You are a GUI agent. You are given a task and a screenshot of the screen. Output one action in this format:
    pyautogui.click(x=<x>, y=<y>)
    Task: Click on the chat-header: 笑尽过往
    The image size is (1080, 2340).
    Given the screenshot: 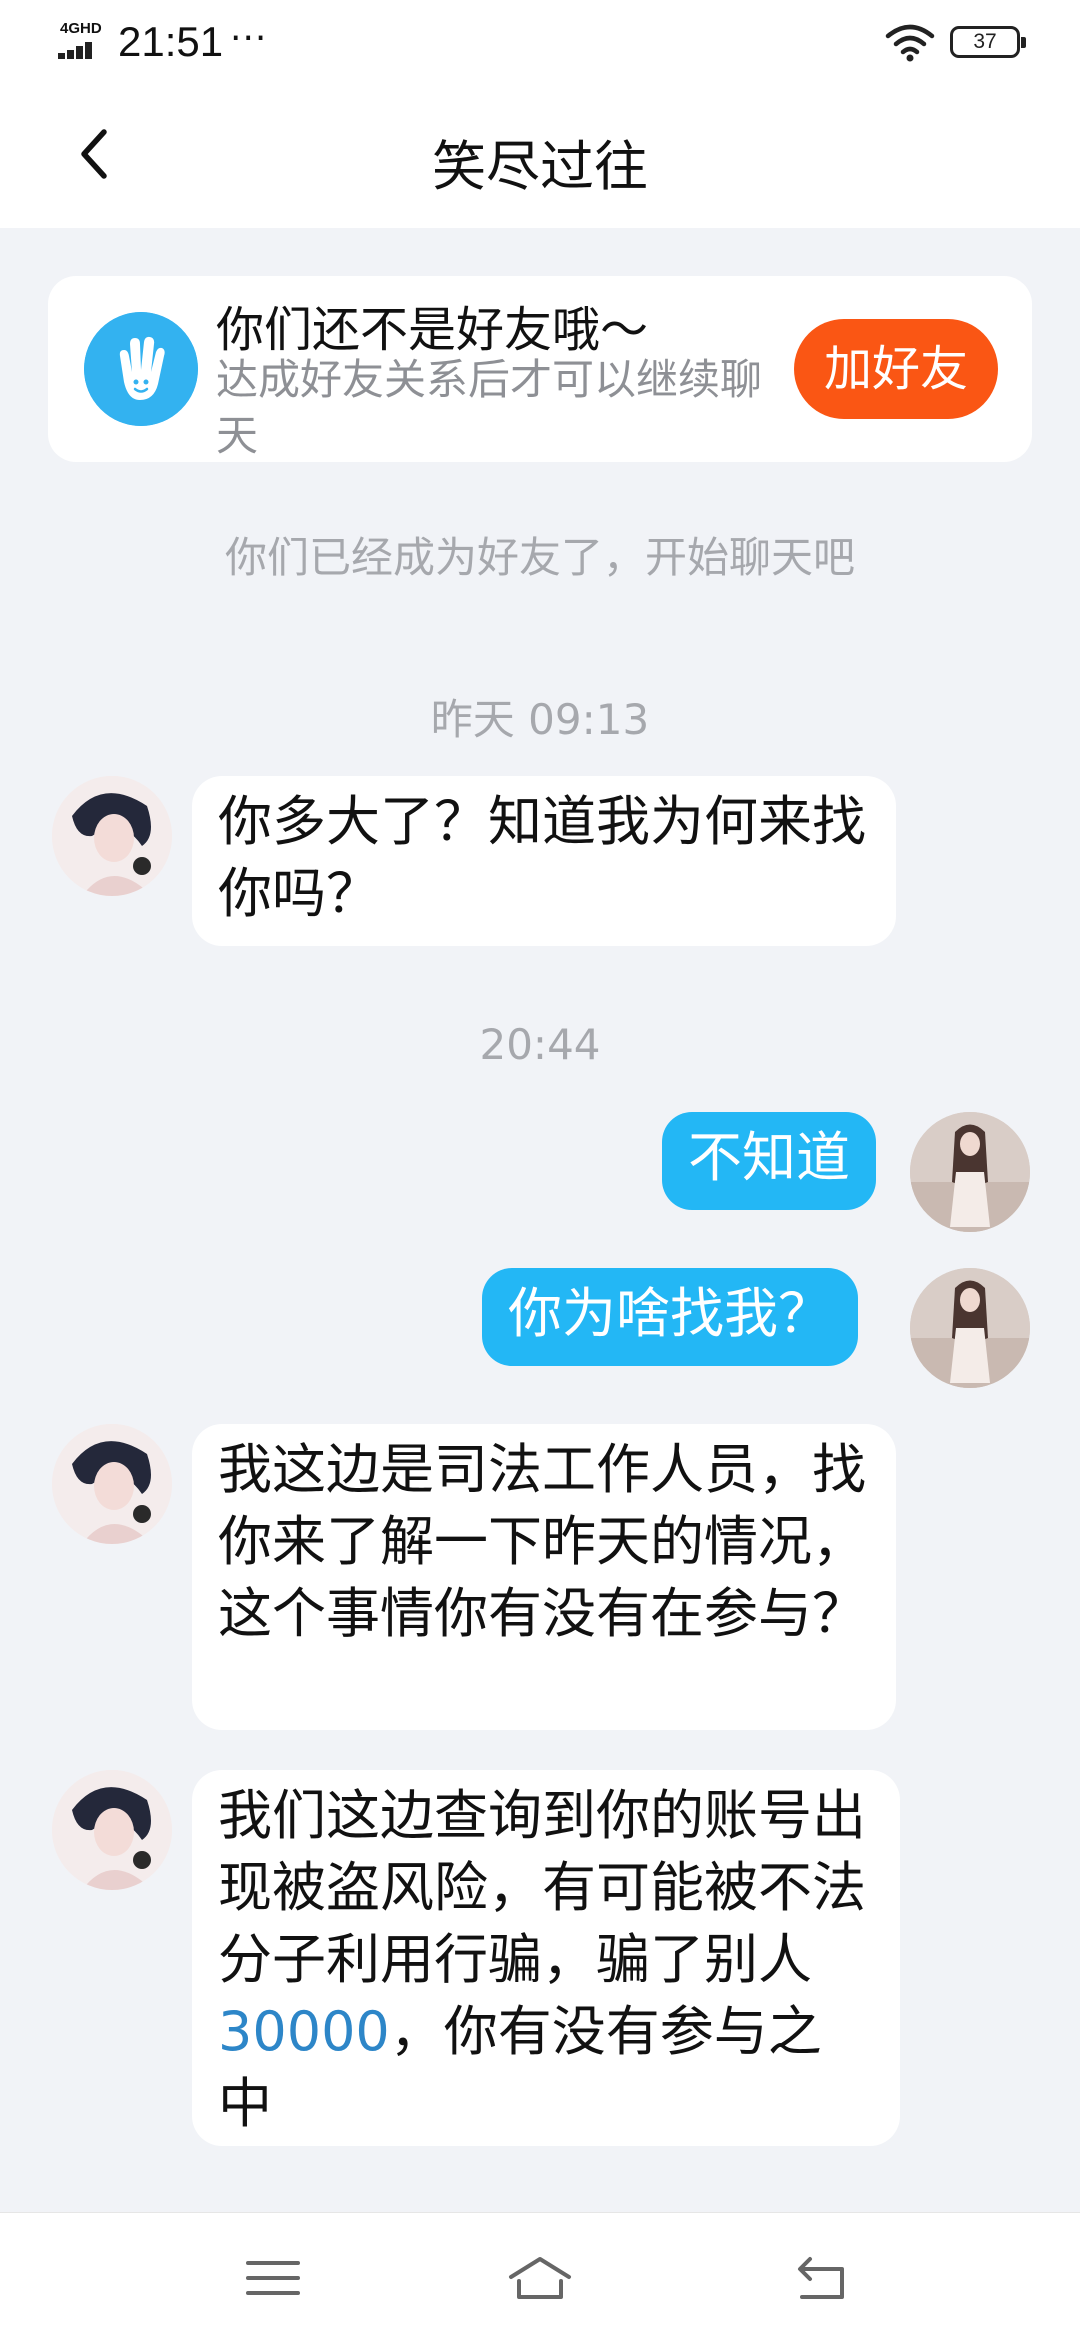 What is the action you would take?
    pyautogui.click(x=540, y=157)
    